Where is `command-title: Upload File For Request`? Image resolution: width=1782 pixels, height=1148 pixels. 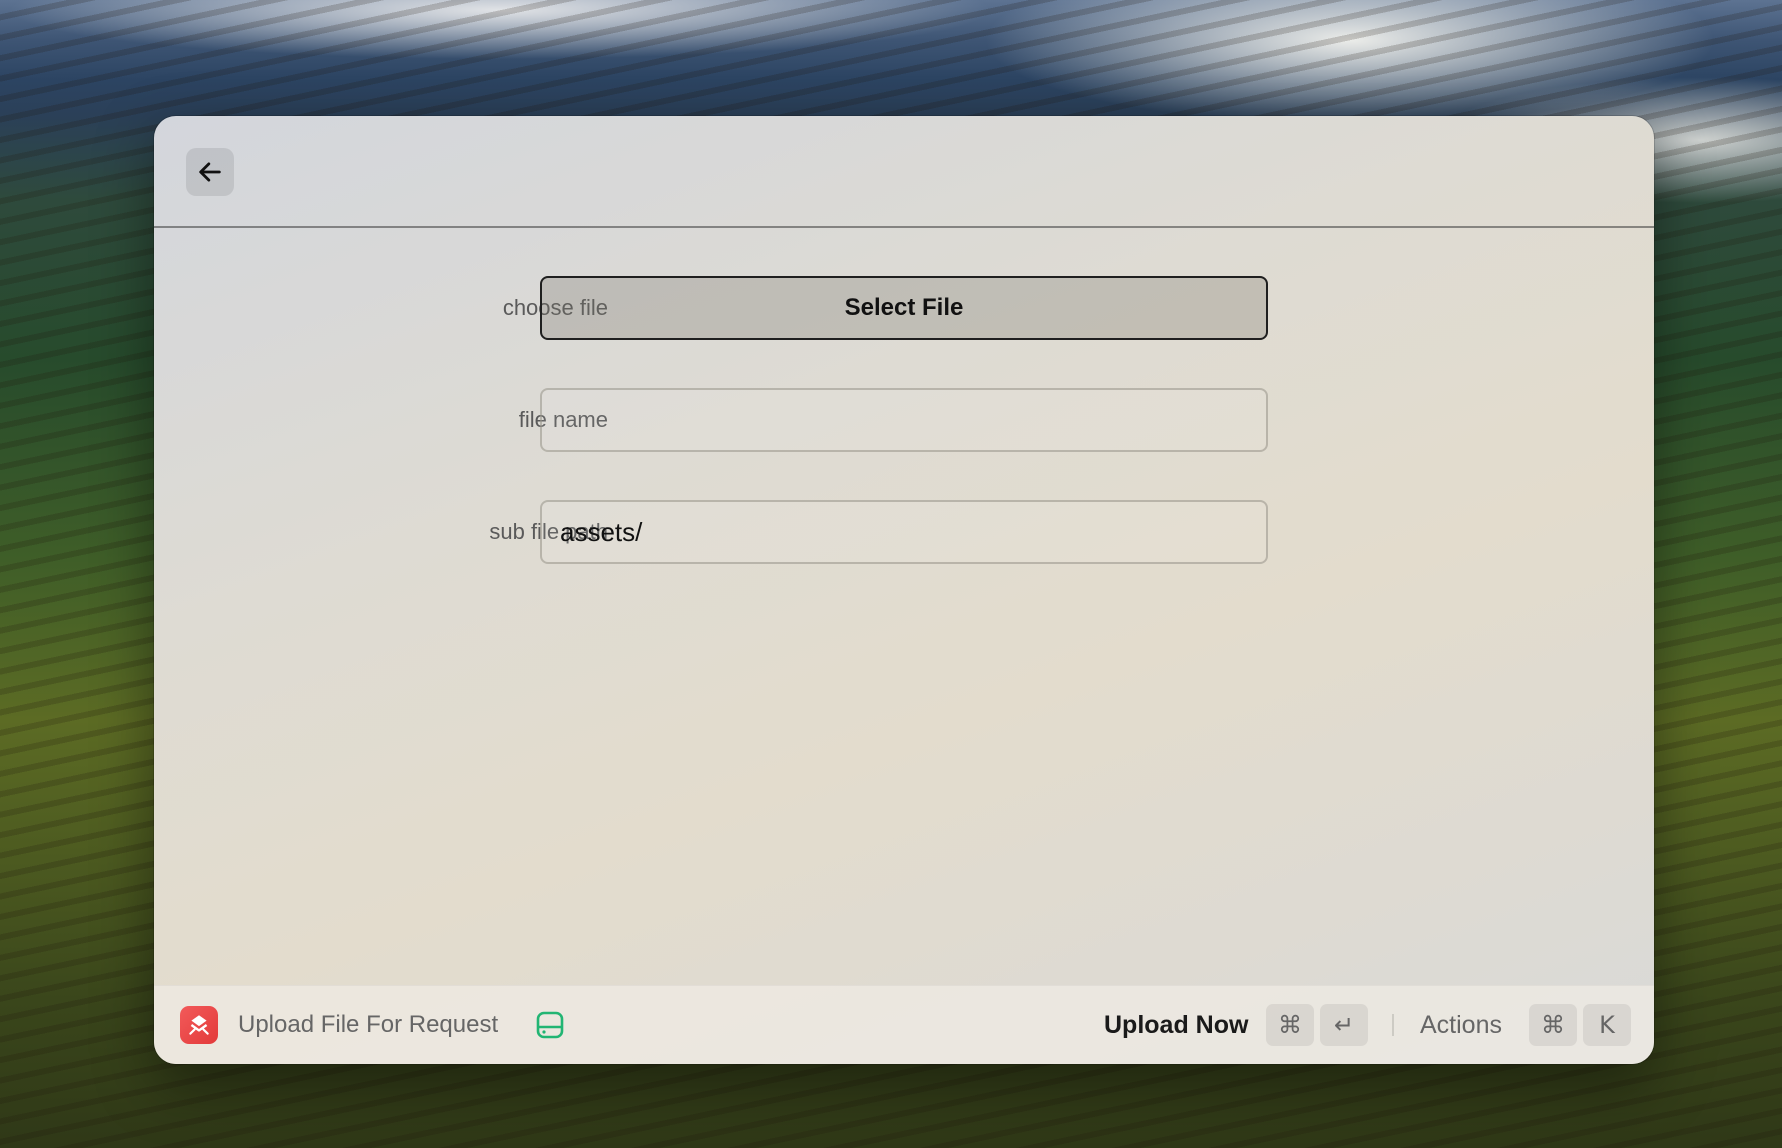
command-title: Upload File For Request is located at coordinates (368, 1024).